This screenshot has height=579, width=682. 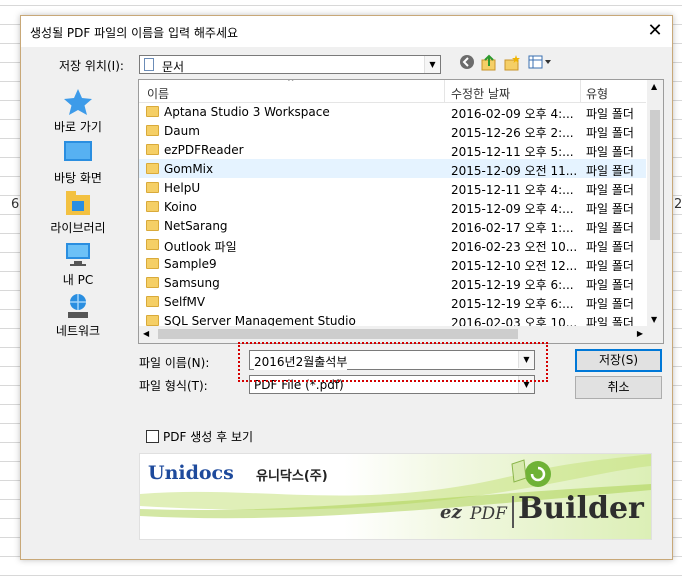 I want to click on back-arrow-icon, so click(x=467, y=63).